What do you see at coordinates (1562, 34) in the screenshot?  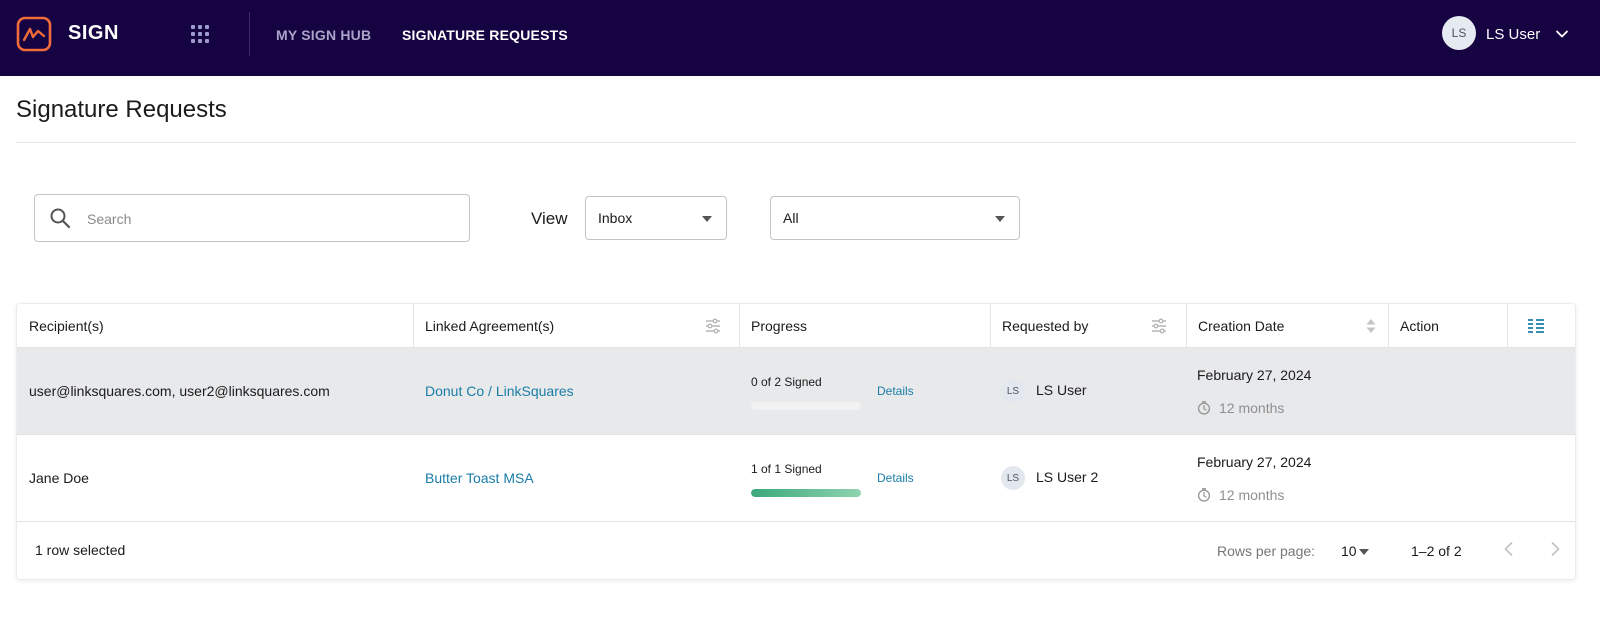 I see `chevron-down-icon` at bounding box center [1562, 34].